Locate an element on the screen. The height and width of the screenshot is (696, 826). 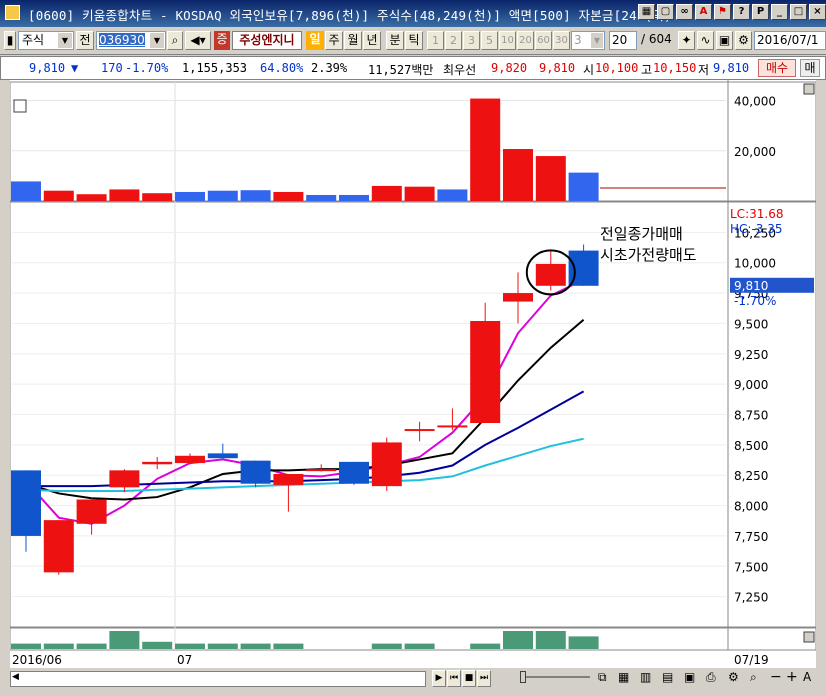
copy-icon: ⧉ is located at coordinates (602, 677).